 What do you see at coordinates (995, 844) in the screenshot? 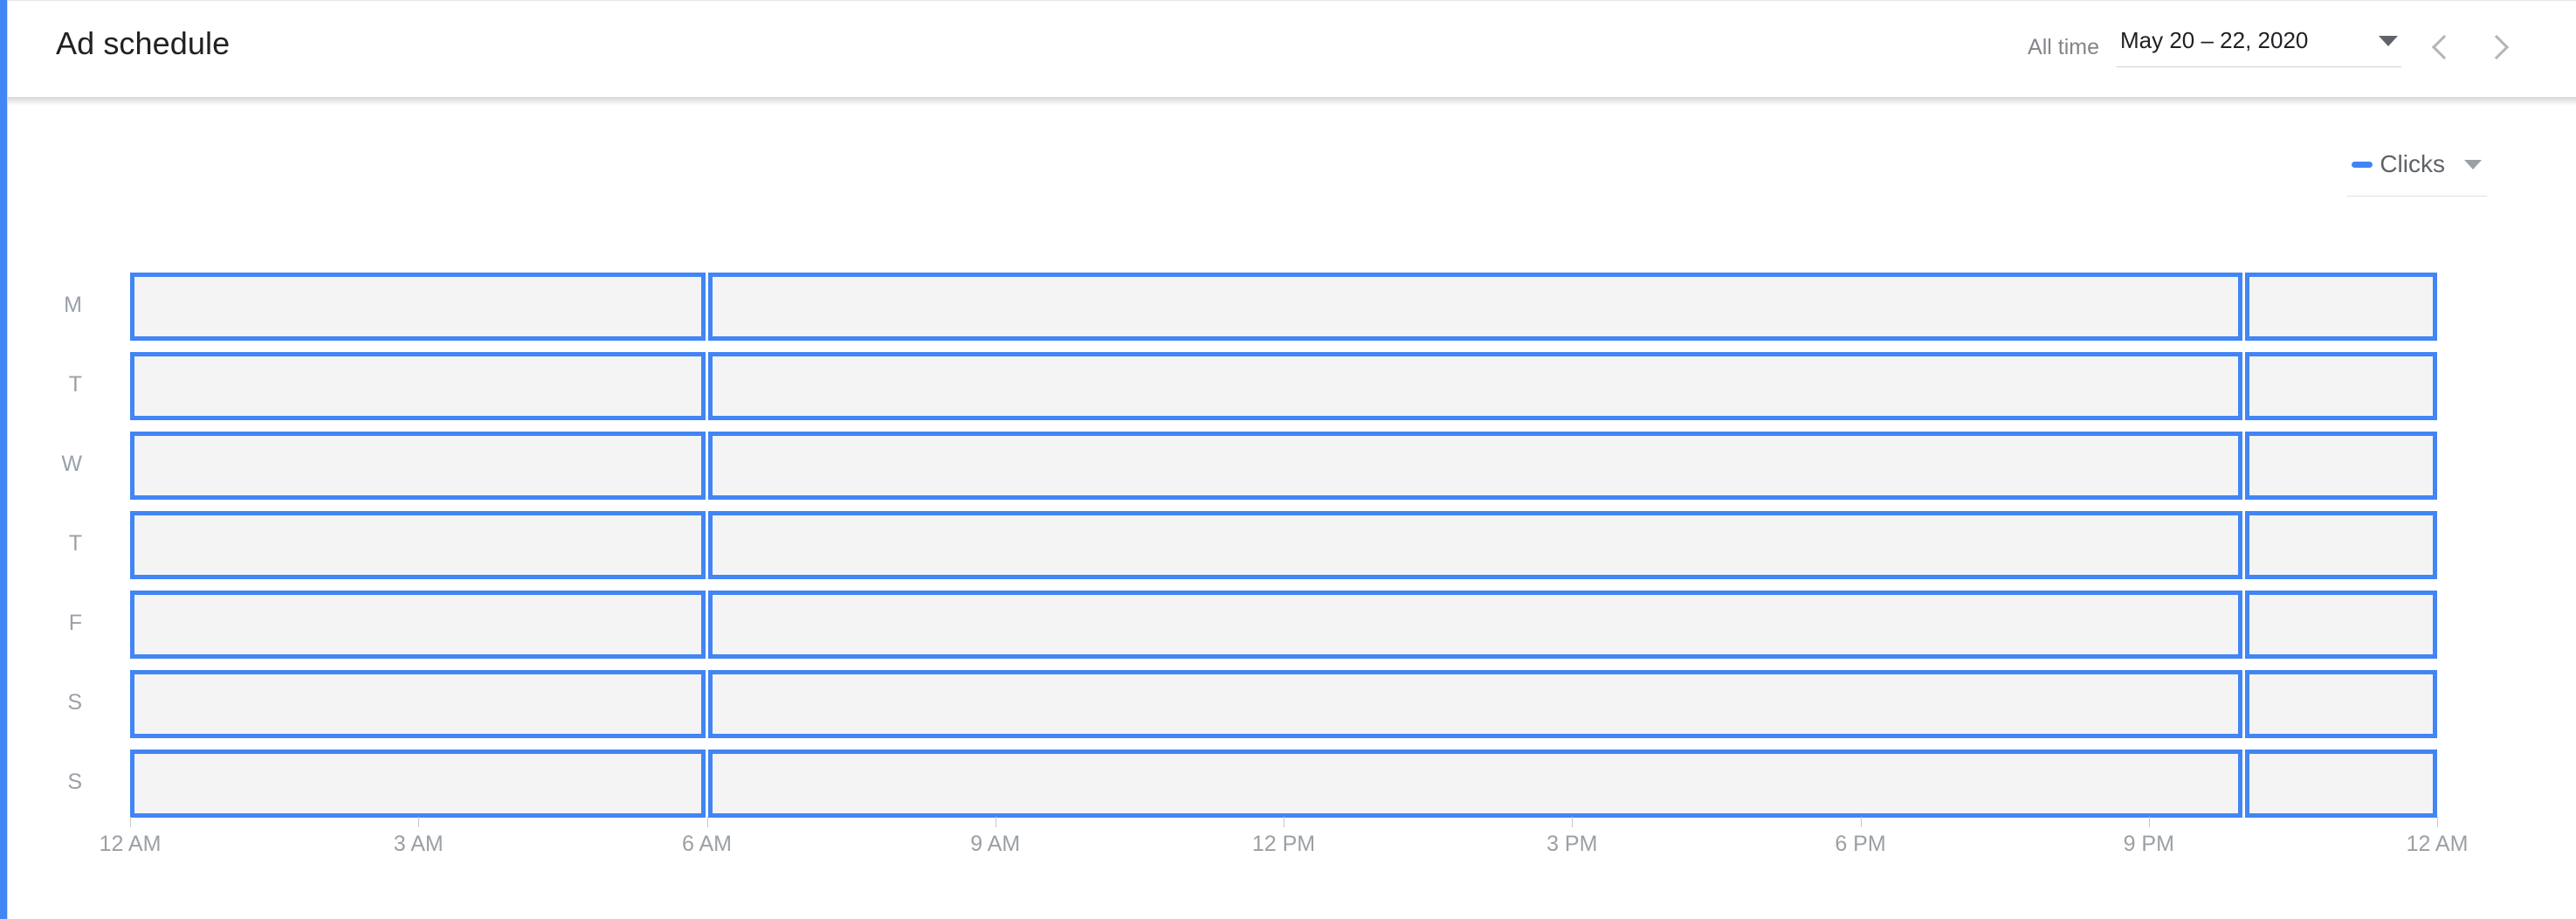
I see `x-axis-label: 9 AM` at bounding box center [995, 844].